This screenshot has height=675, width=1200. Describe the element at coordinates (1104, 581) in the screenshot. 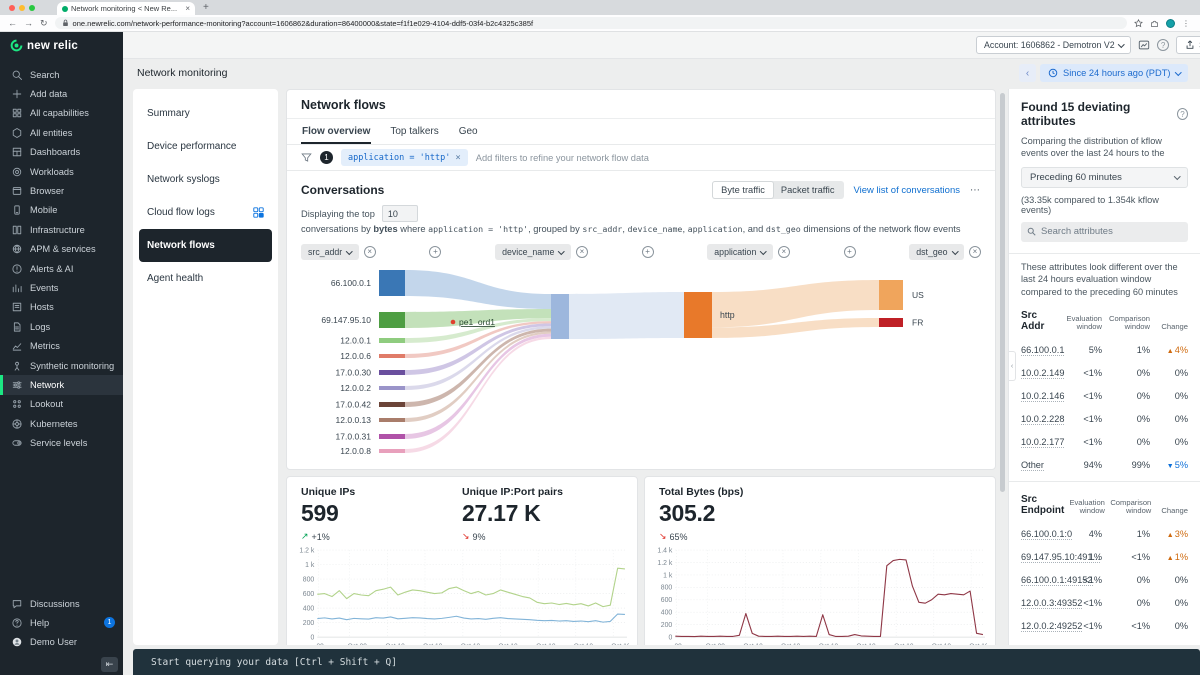

I see `attribute-row: 66.100.0.1:49152 <1% 0% 0%` at that location.